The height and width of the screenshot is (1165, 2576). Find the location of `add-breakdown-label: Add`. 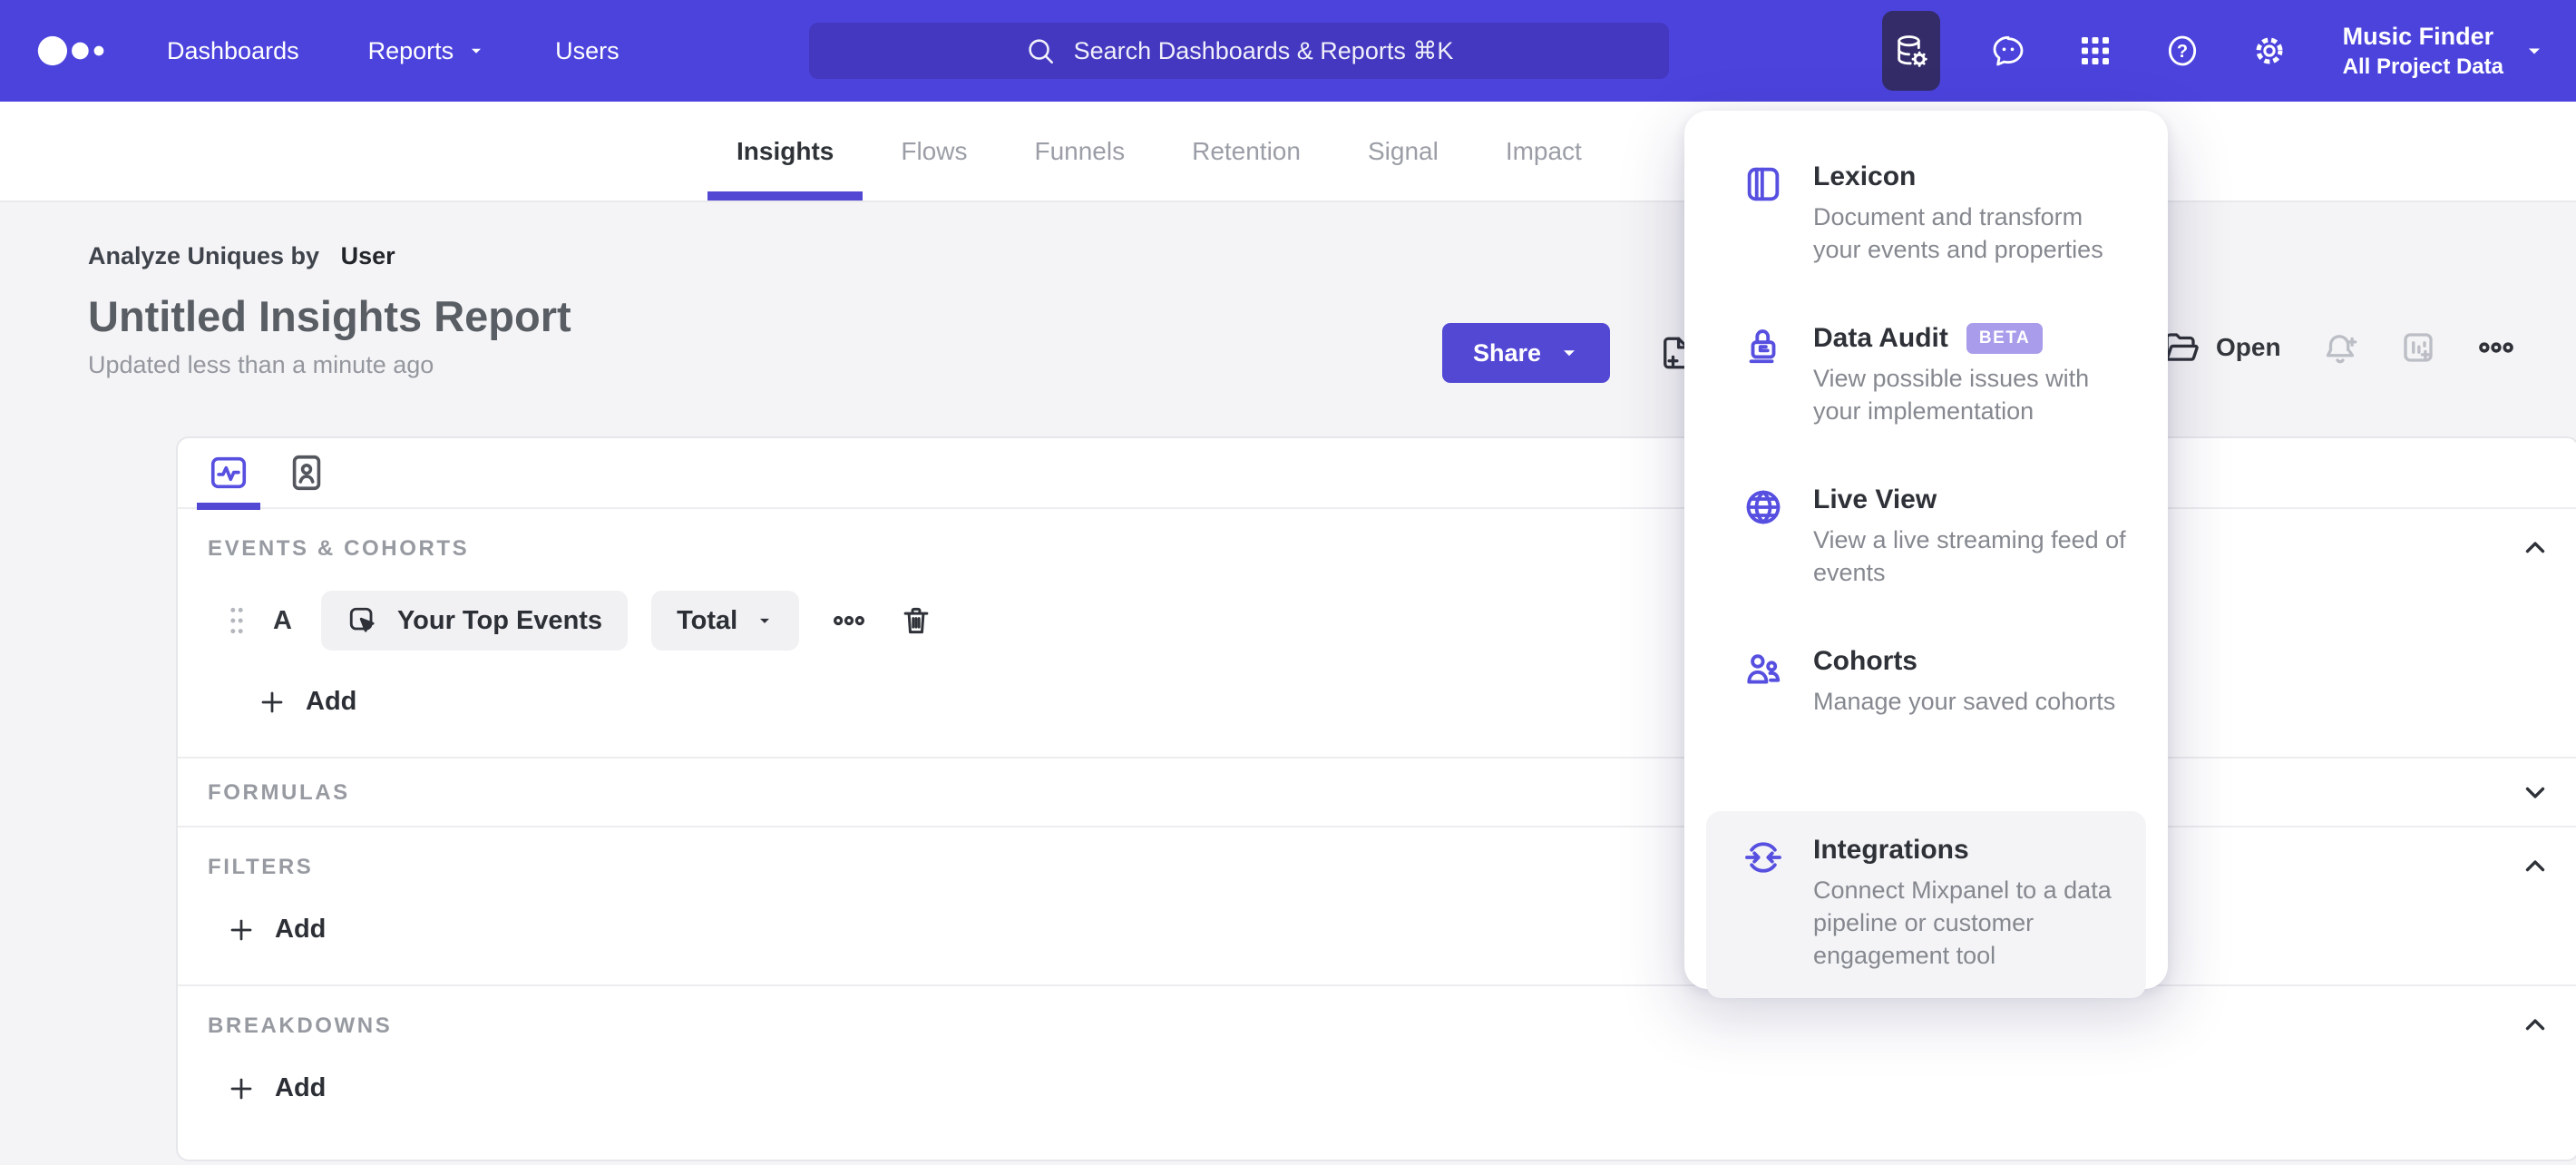

add-breakdown-label: Add is located at coordinates (301, 1087).